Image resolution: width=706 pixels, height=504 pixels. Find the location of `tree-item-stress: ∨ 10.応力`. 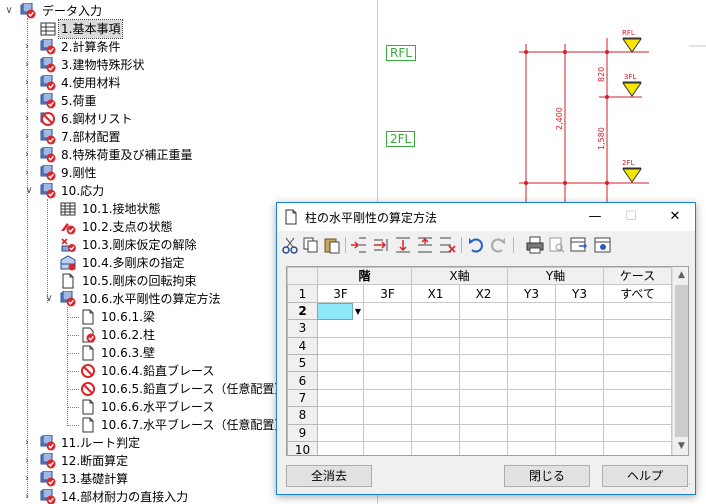

tree-item-stress: ∨ 10.応力 is located at coordinates (185, 191).